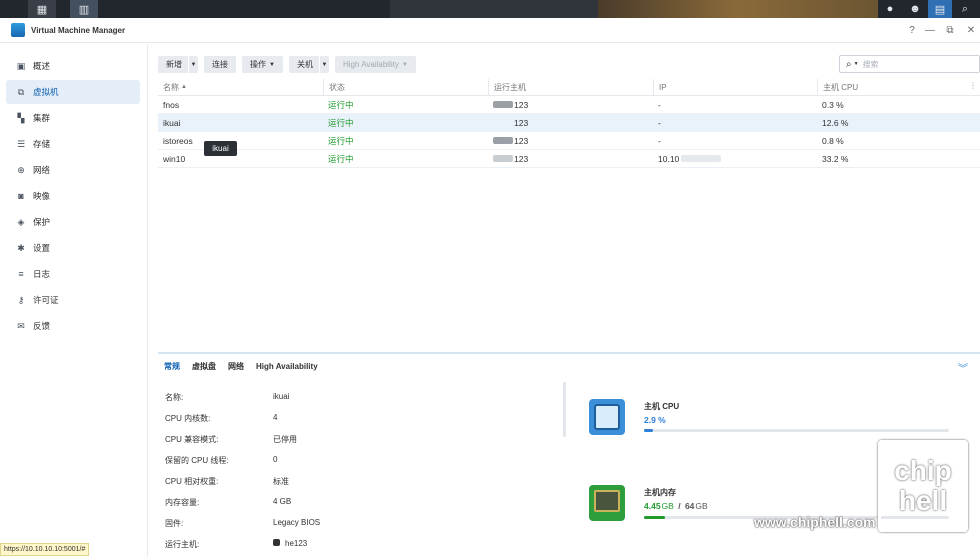  Describe the element at coordinates (240, 87) in the screenshot. I see `column-header-name: 名称 ▲` at that location.